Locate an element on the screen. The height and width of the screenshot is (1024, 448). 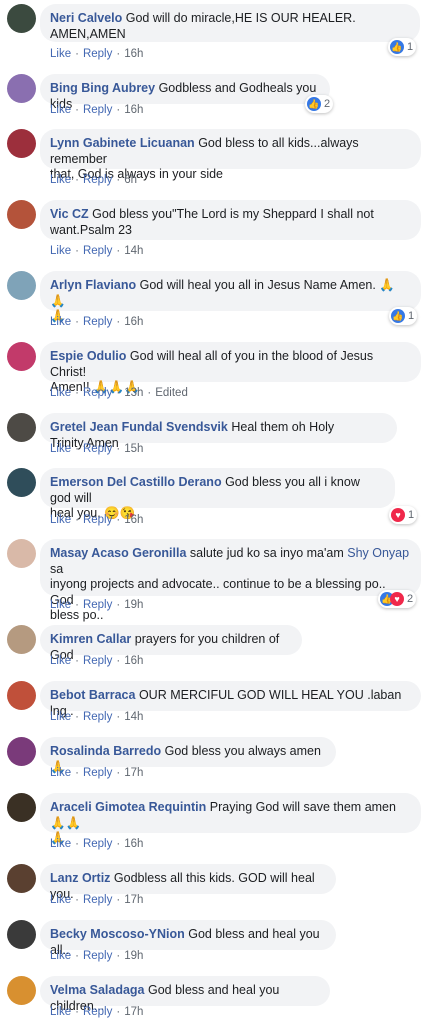
author-name: Masay Acaso Geronilla is located at coordinates (118, 553).